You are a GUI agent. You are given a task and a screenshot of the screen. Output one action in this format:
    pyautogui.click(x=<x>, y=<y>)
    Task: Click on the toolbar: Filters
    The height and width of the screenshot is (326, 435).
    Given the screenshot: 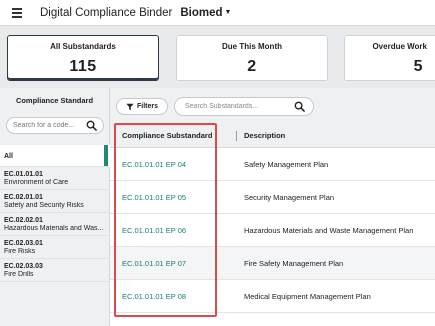 What is the action you would take?
    pyautogui.click(x=272, y=106)
    